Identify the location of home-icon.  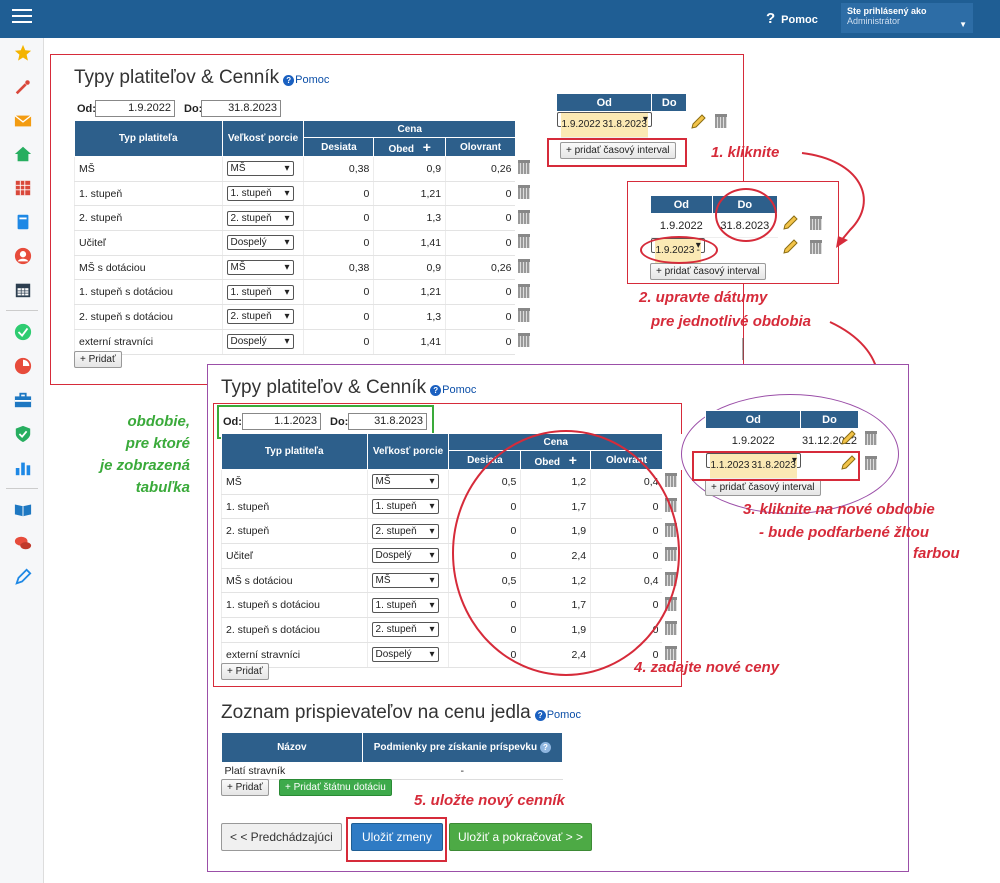
(23, 154).